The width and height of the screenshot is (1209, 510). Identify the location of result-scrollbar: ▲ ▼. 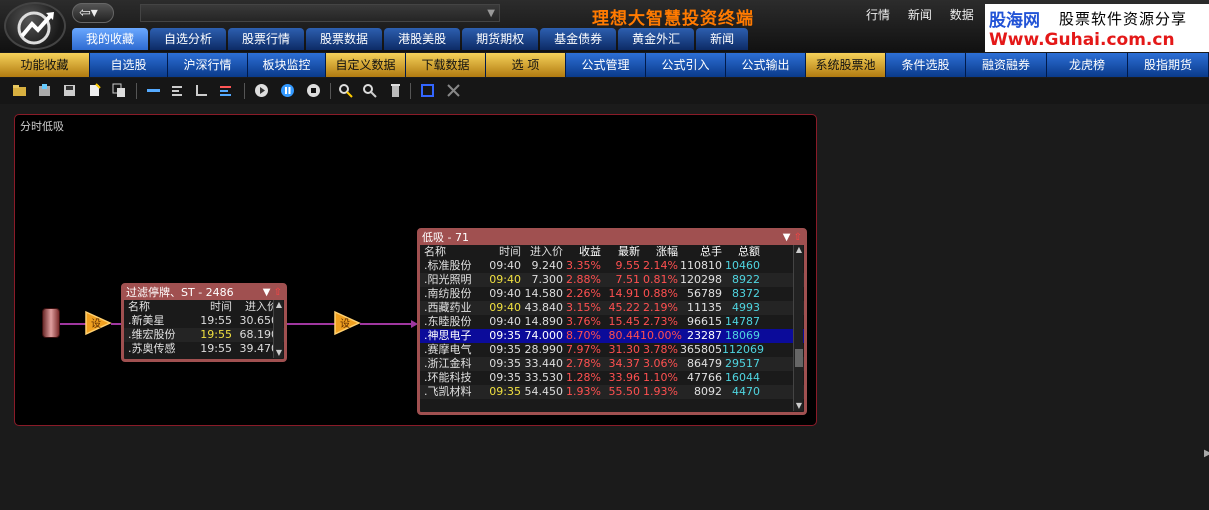
(798, 328).